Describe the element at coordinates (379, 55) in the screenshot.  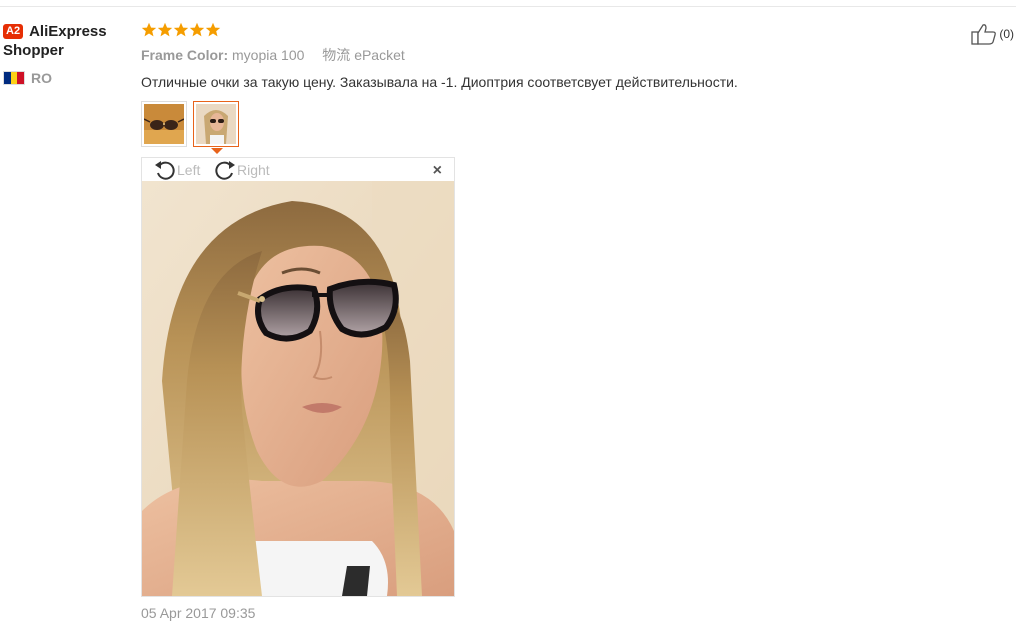
I see `shipping-value: ePacket` at that location.